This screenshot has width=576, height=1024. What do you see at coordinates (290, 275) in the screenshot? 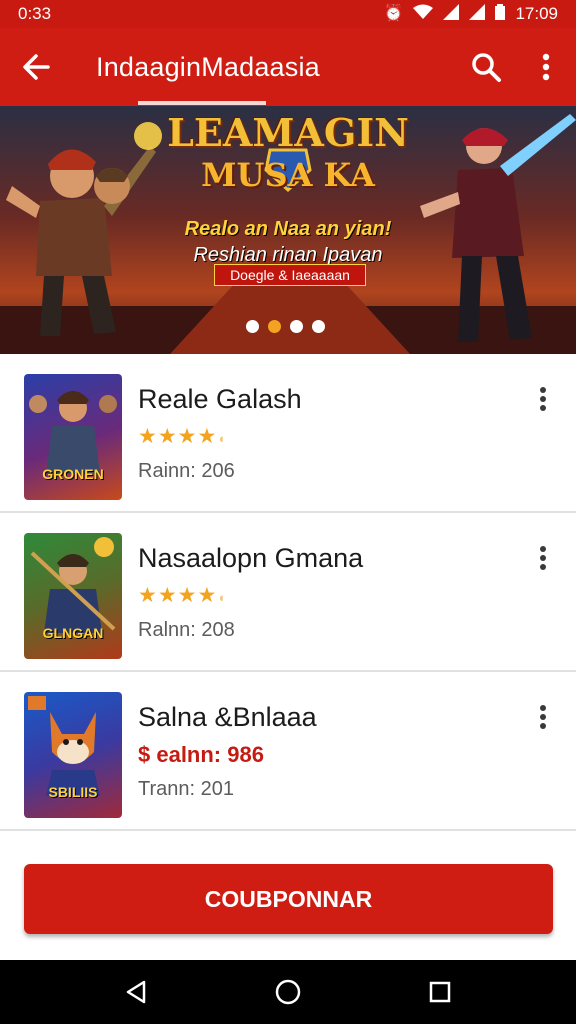
I see `banner-badge: Doegle & Iaeaaaan` at bounding box center [290, 275].